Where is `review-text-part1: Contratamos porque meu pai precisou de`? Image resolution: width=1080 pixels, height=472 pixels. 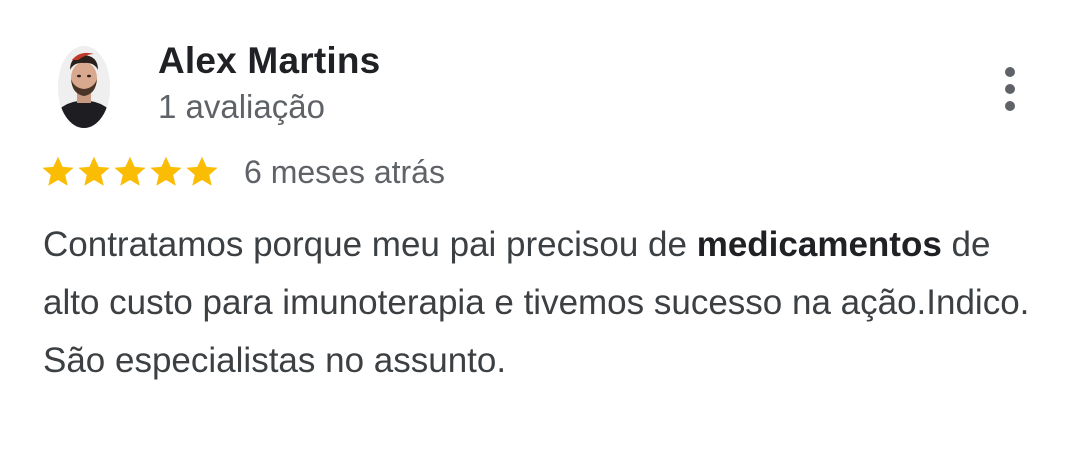 review-text-part1: Contratamos porque meu pai precisou de is located at coordinates (370, 244).